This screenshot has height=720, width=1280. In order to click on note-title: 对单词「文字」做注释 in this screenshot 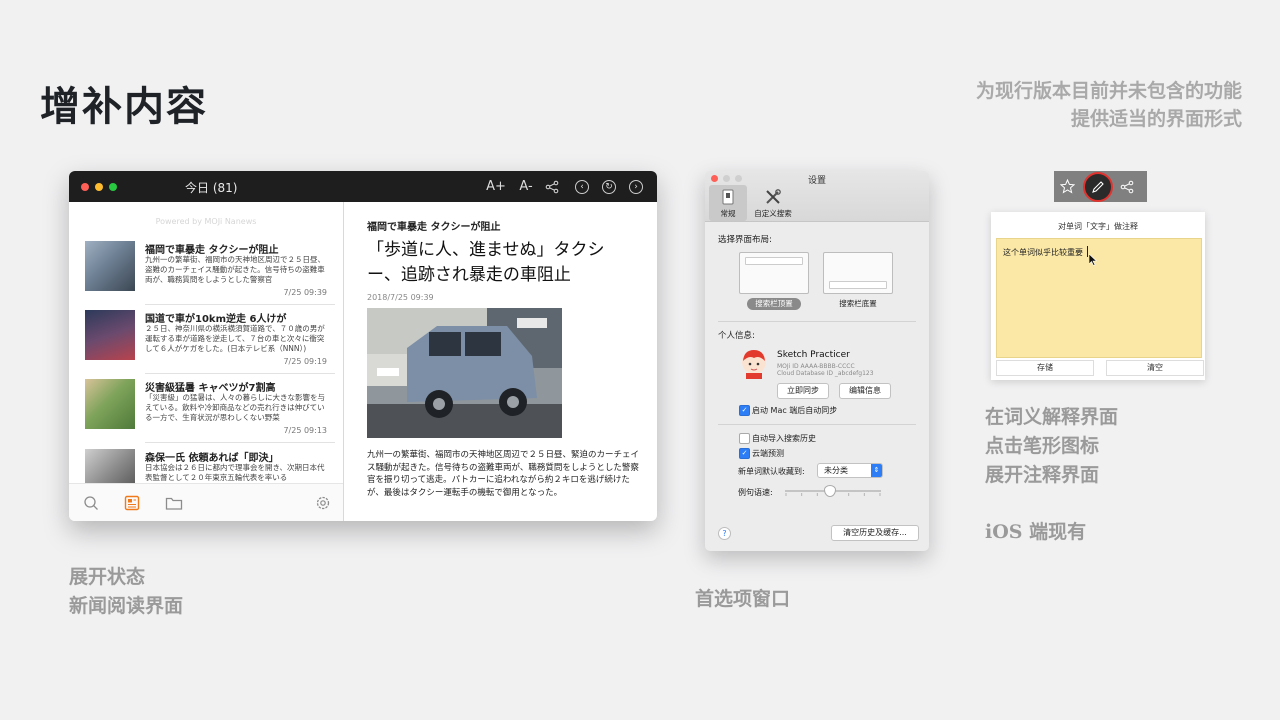, I will do `click(1098, 226)`.